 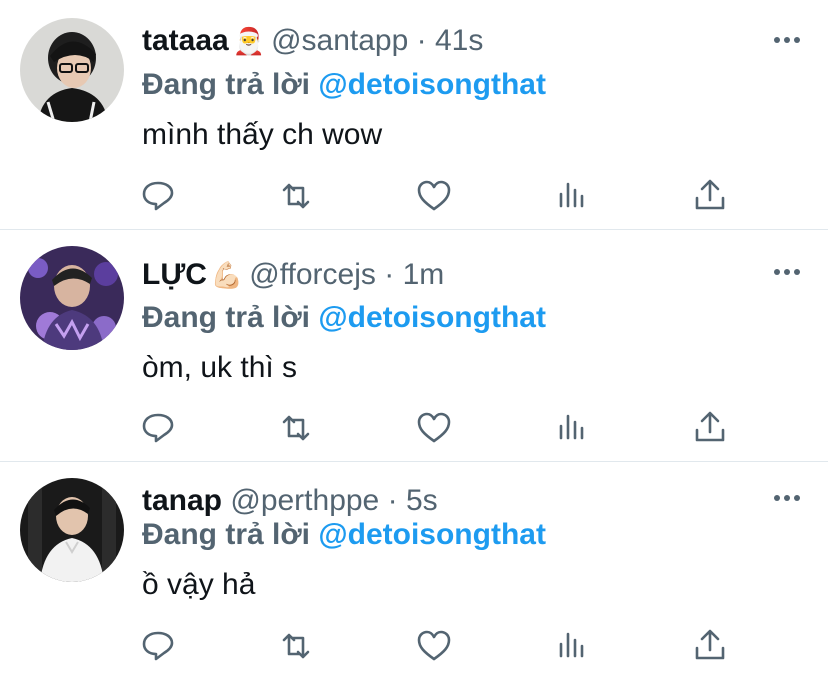 What do you see at coordinates (459, 40) in the screenshot?
I see `timestamp: 41s` at bounding box center [459, 40].